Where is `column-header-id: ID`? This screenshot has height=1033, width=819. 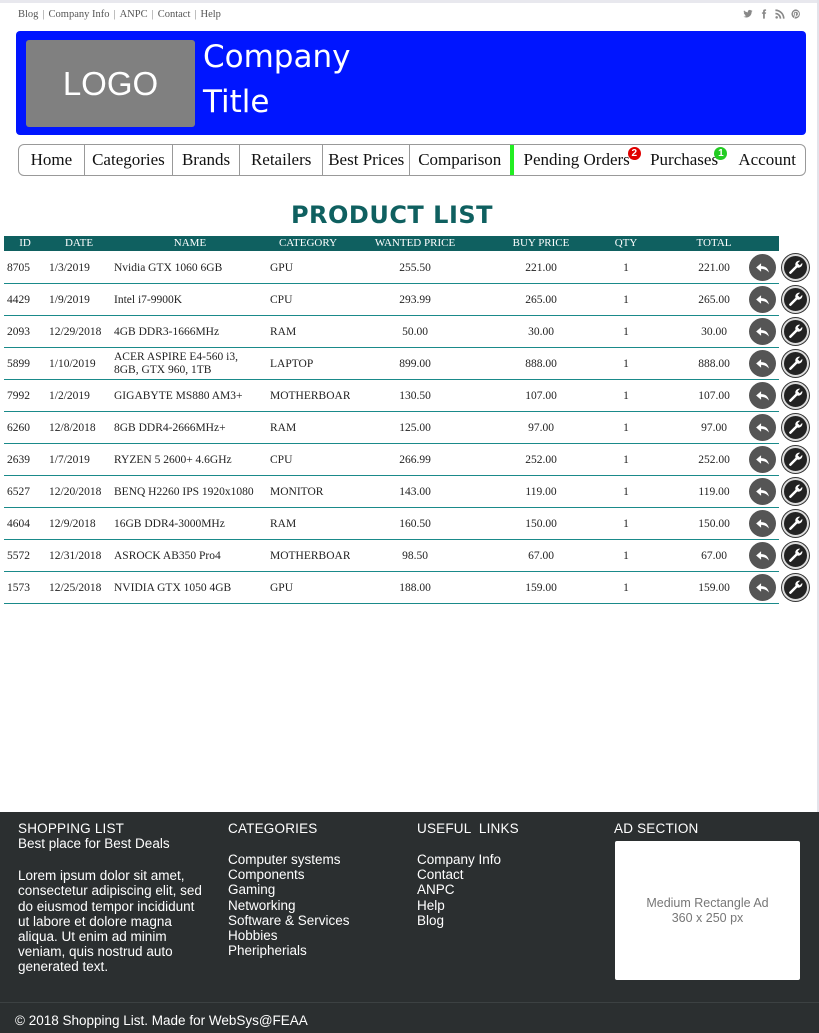
column-header-id: ID is located at coordinates (25, 243).